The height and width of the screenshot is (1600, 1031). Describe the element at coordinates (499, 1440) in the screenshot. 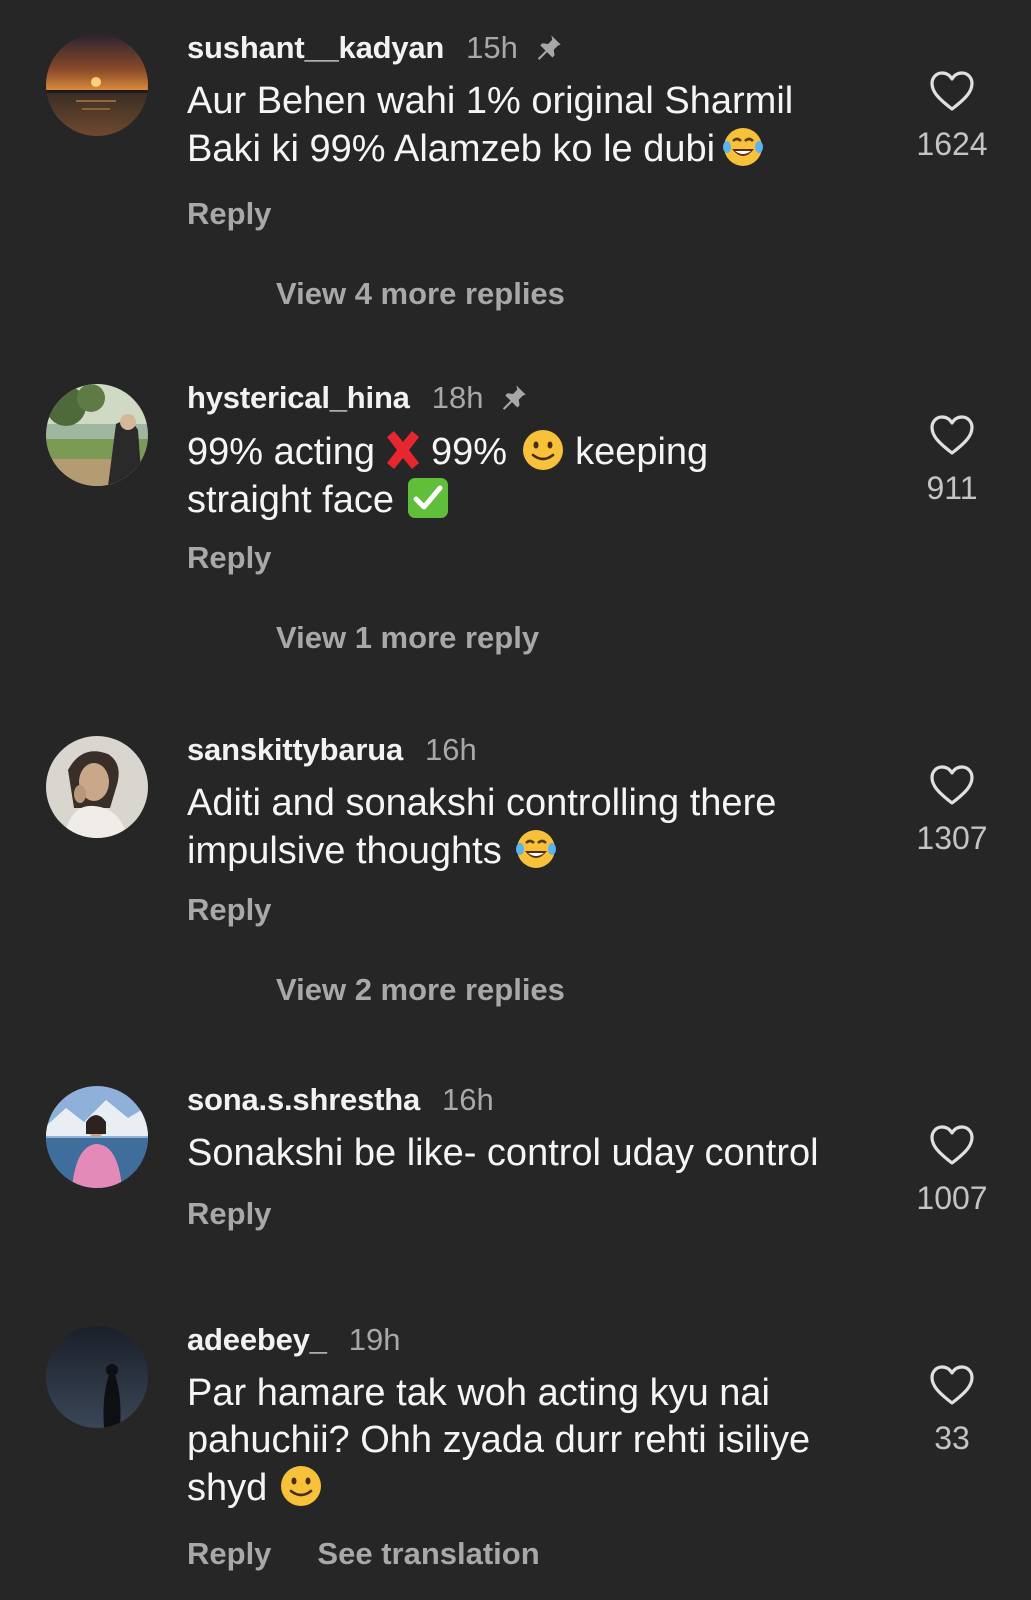

I see `comment-text-line: pahuchii? Ohh zyada durr rehti isiliye` at that location.